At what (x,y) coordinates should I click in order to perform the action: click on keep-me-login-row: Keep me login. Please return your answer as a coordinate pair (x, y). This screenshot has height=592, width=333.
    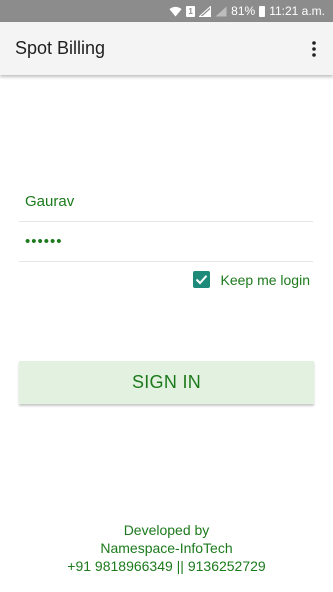
    Looking at the image, I should click on (251, 279).